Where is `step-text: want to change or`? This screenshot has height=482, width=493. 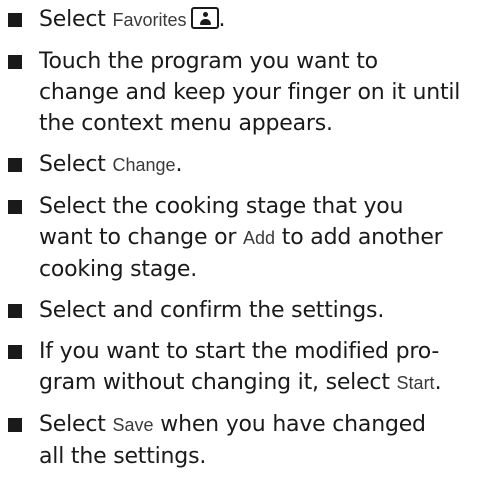 step-text: want to change or is located at coordinates (141, 237).